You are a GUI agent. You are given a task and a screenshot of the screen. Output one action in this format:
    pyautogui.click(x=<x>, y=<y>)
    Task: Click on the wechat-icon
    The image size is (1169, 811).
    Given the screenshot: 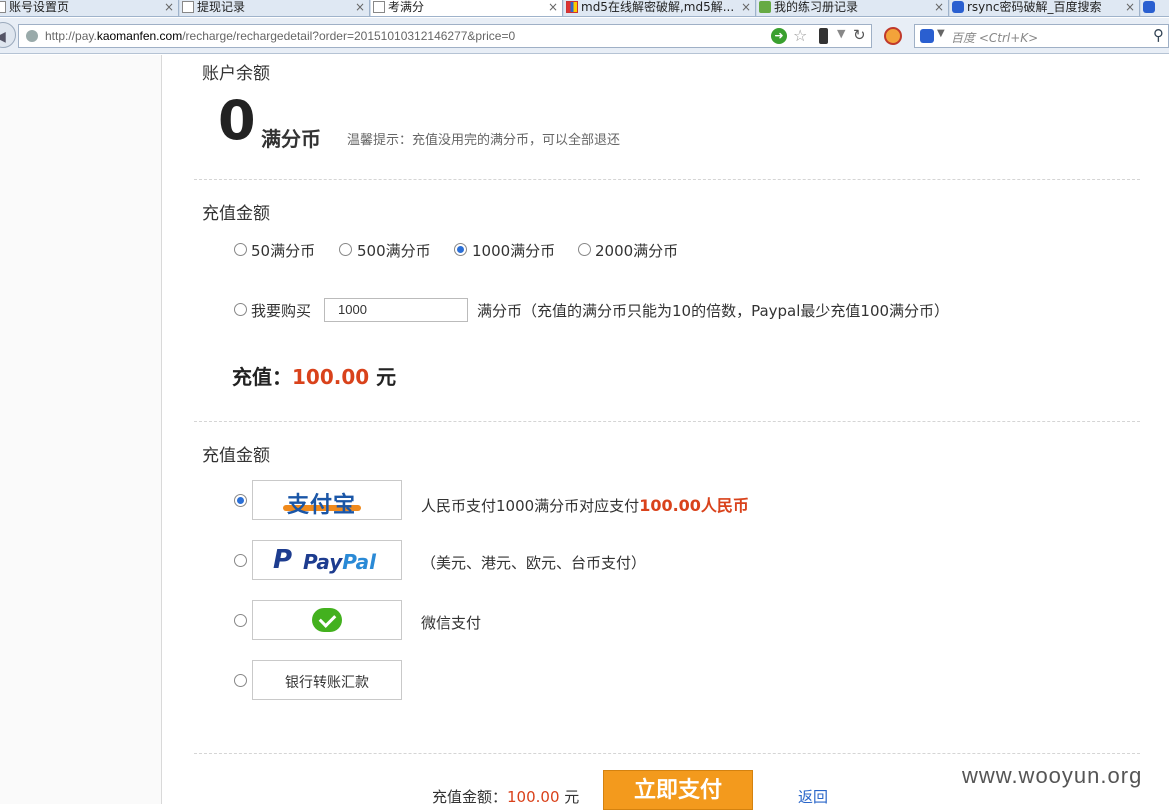 What is the action you would take?
    pyautogui.click(x=327, y=620)
    